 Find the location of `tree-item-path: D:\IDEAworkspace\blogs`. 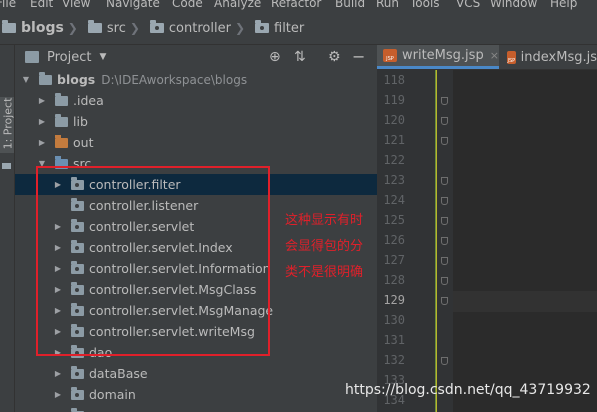

tree-item-path: D:\IDEAworkspace\blogs is located at coordinates (174, 79).